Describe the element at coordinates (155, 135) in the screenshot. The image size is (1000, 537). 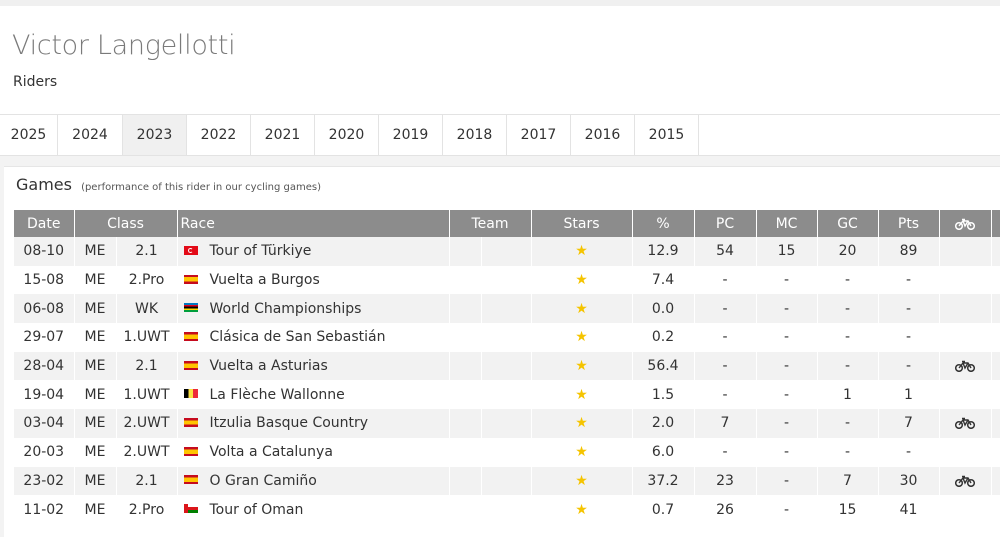
I see `tab-year-2023: 2023` at that location.